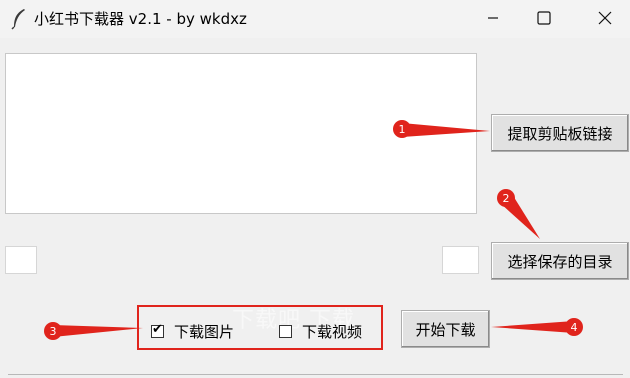 The image size is (630, 378). What do you see at coordinates (518, 214) in the screenshot?
I see `annotation-arrow-2: 2` at bounding box center [518, 214].